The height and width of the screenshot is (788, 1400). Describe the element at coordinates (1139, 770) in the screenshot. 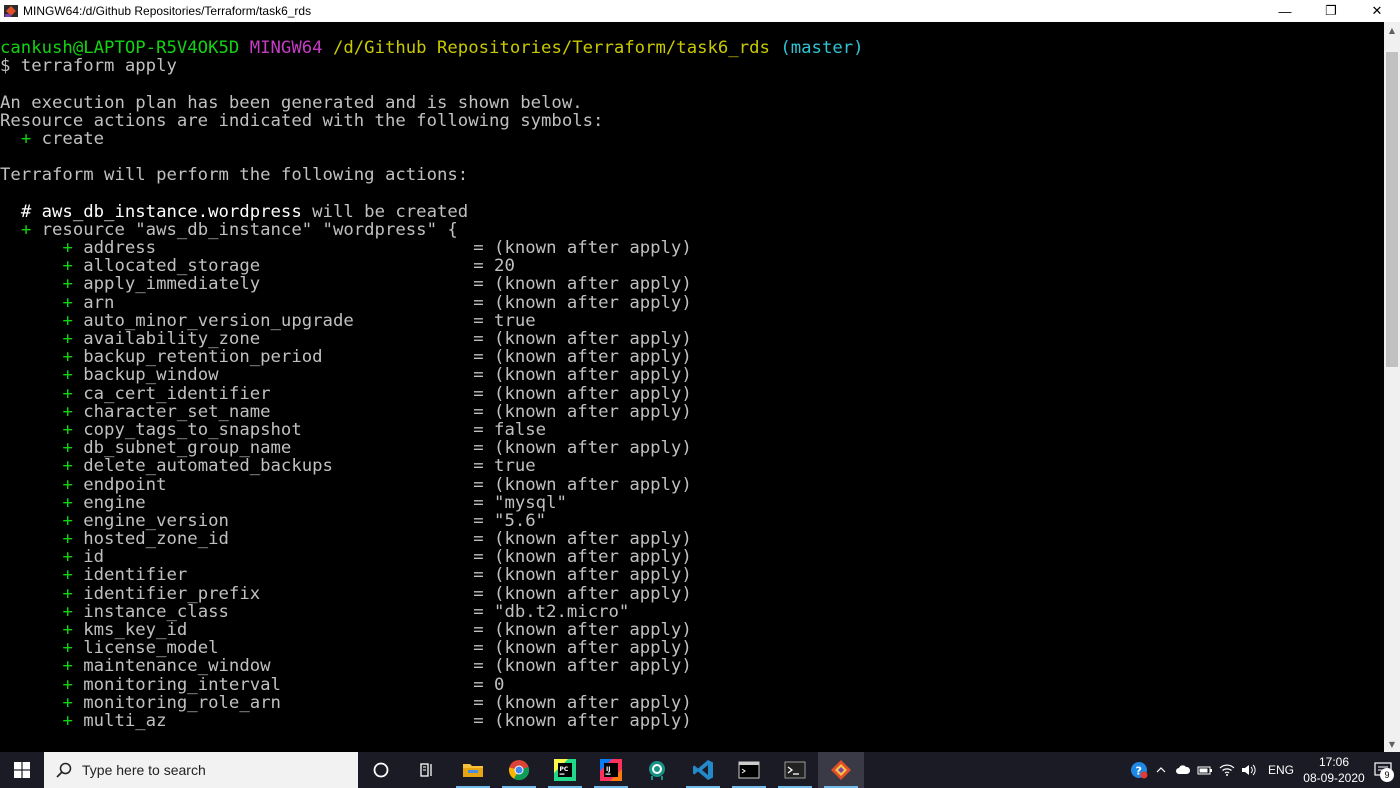

I see `help-icon: ?` at that location.